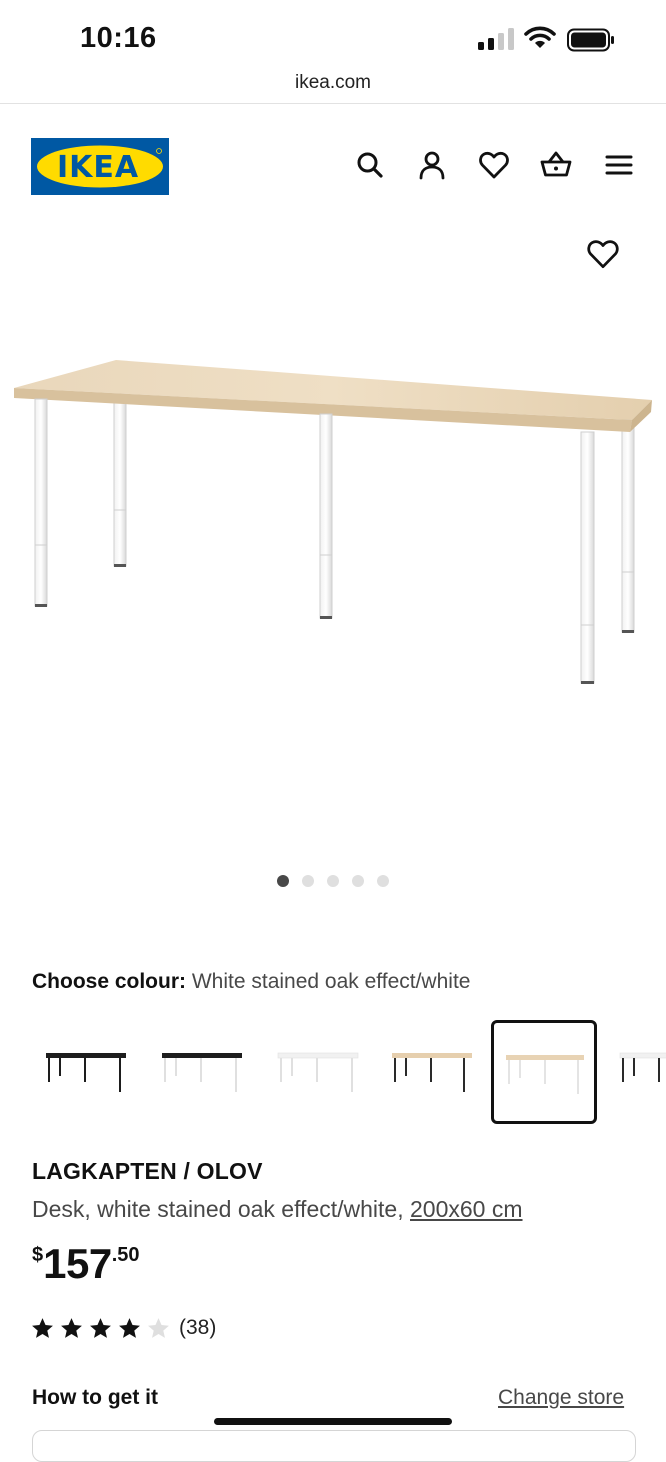 Image resolution: width=666 pixels, height=1462 pixels. Describe the element at coordinates (496, 39) in the screenshot. I see `cellular-signal-icon` at that location.